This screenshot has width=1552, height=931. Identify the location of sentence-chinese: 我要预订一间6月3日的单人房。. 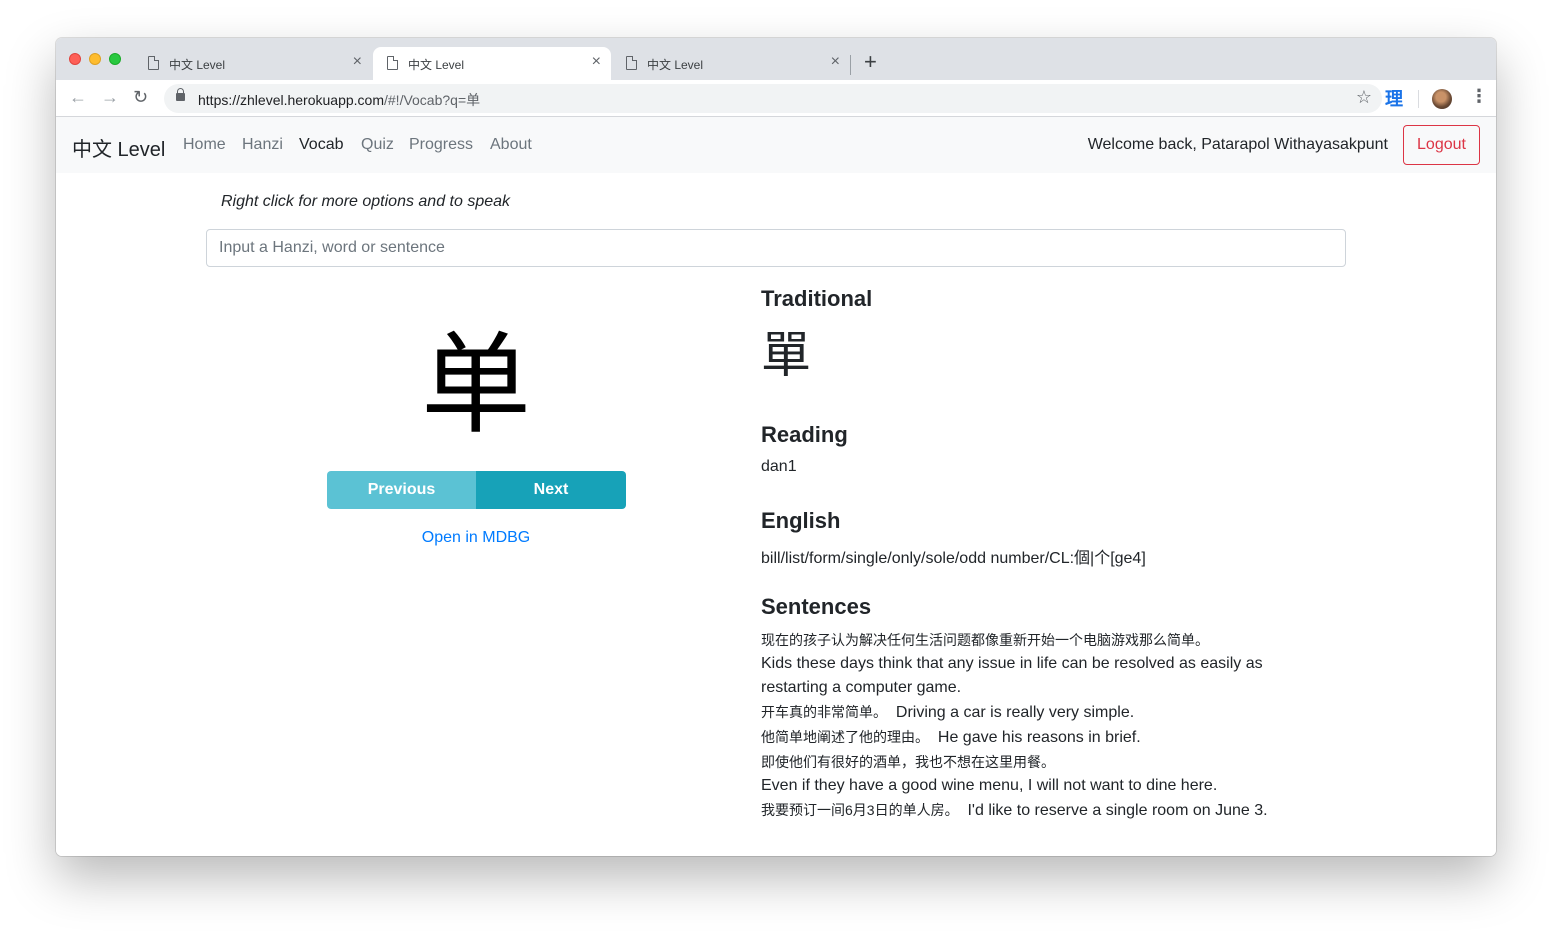
(860, 810).